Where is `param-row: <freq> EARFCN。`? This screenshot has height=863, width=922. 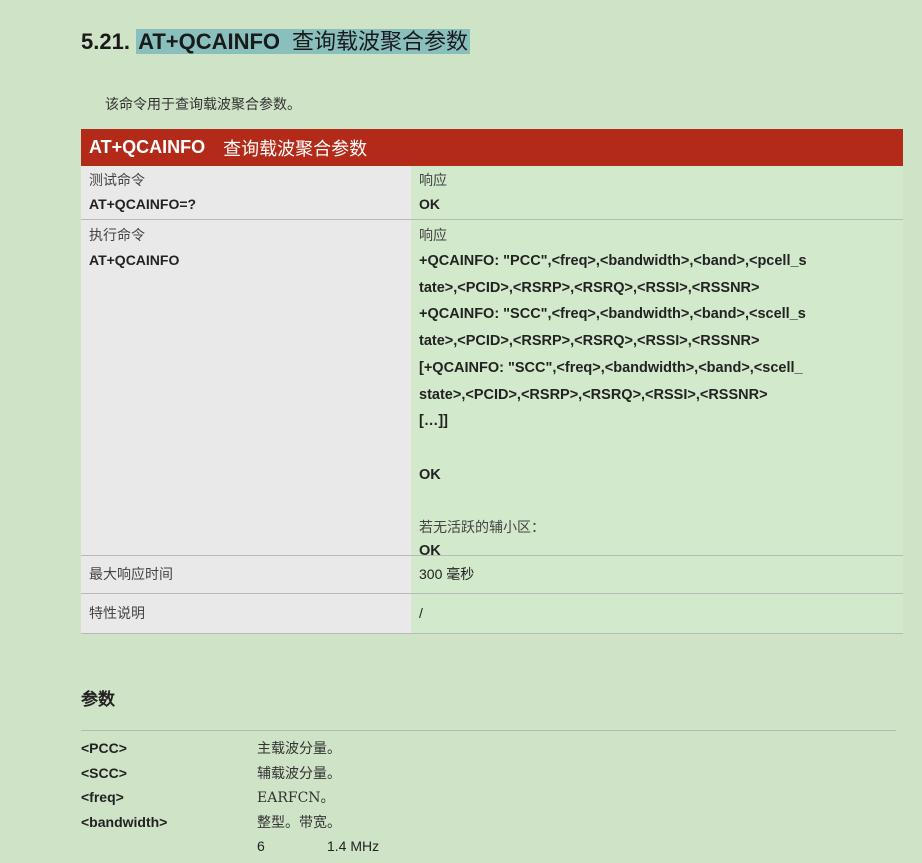
param-row: <freq> EARFCN。 is located at coordinates (488, 797).